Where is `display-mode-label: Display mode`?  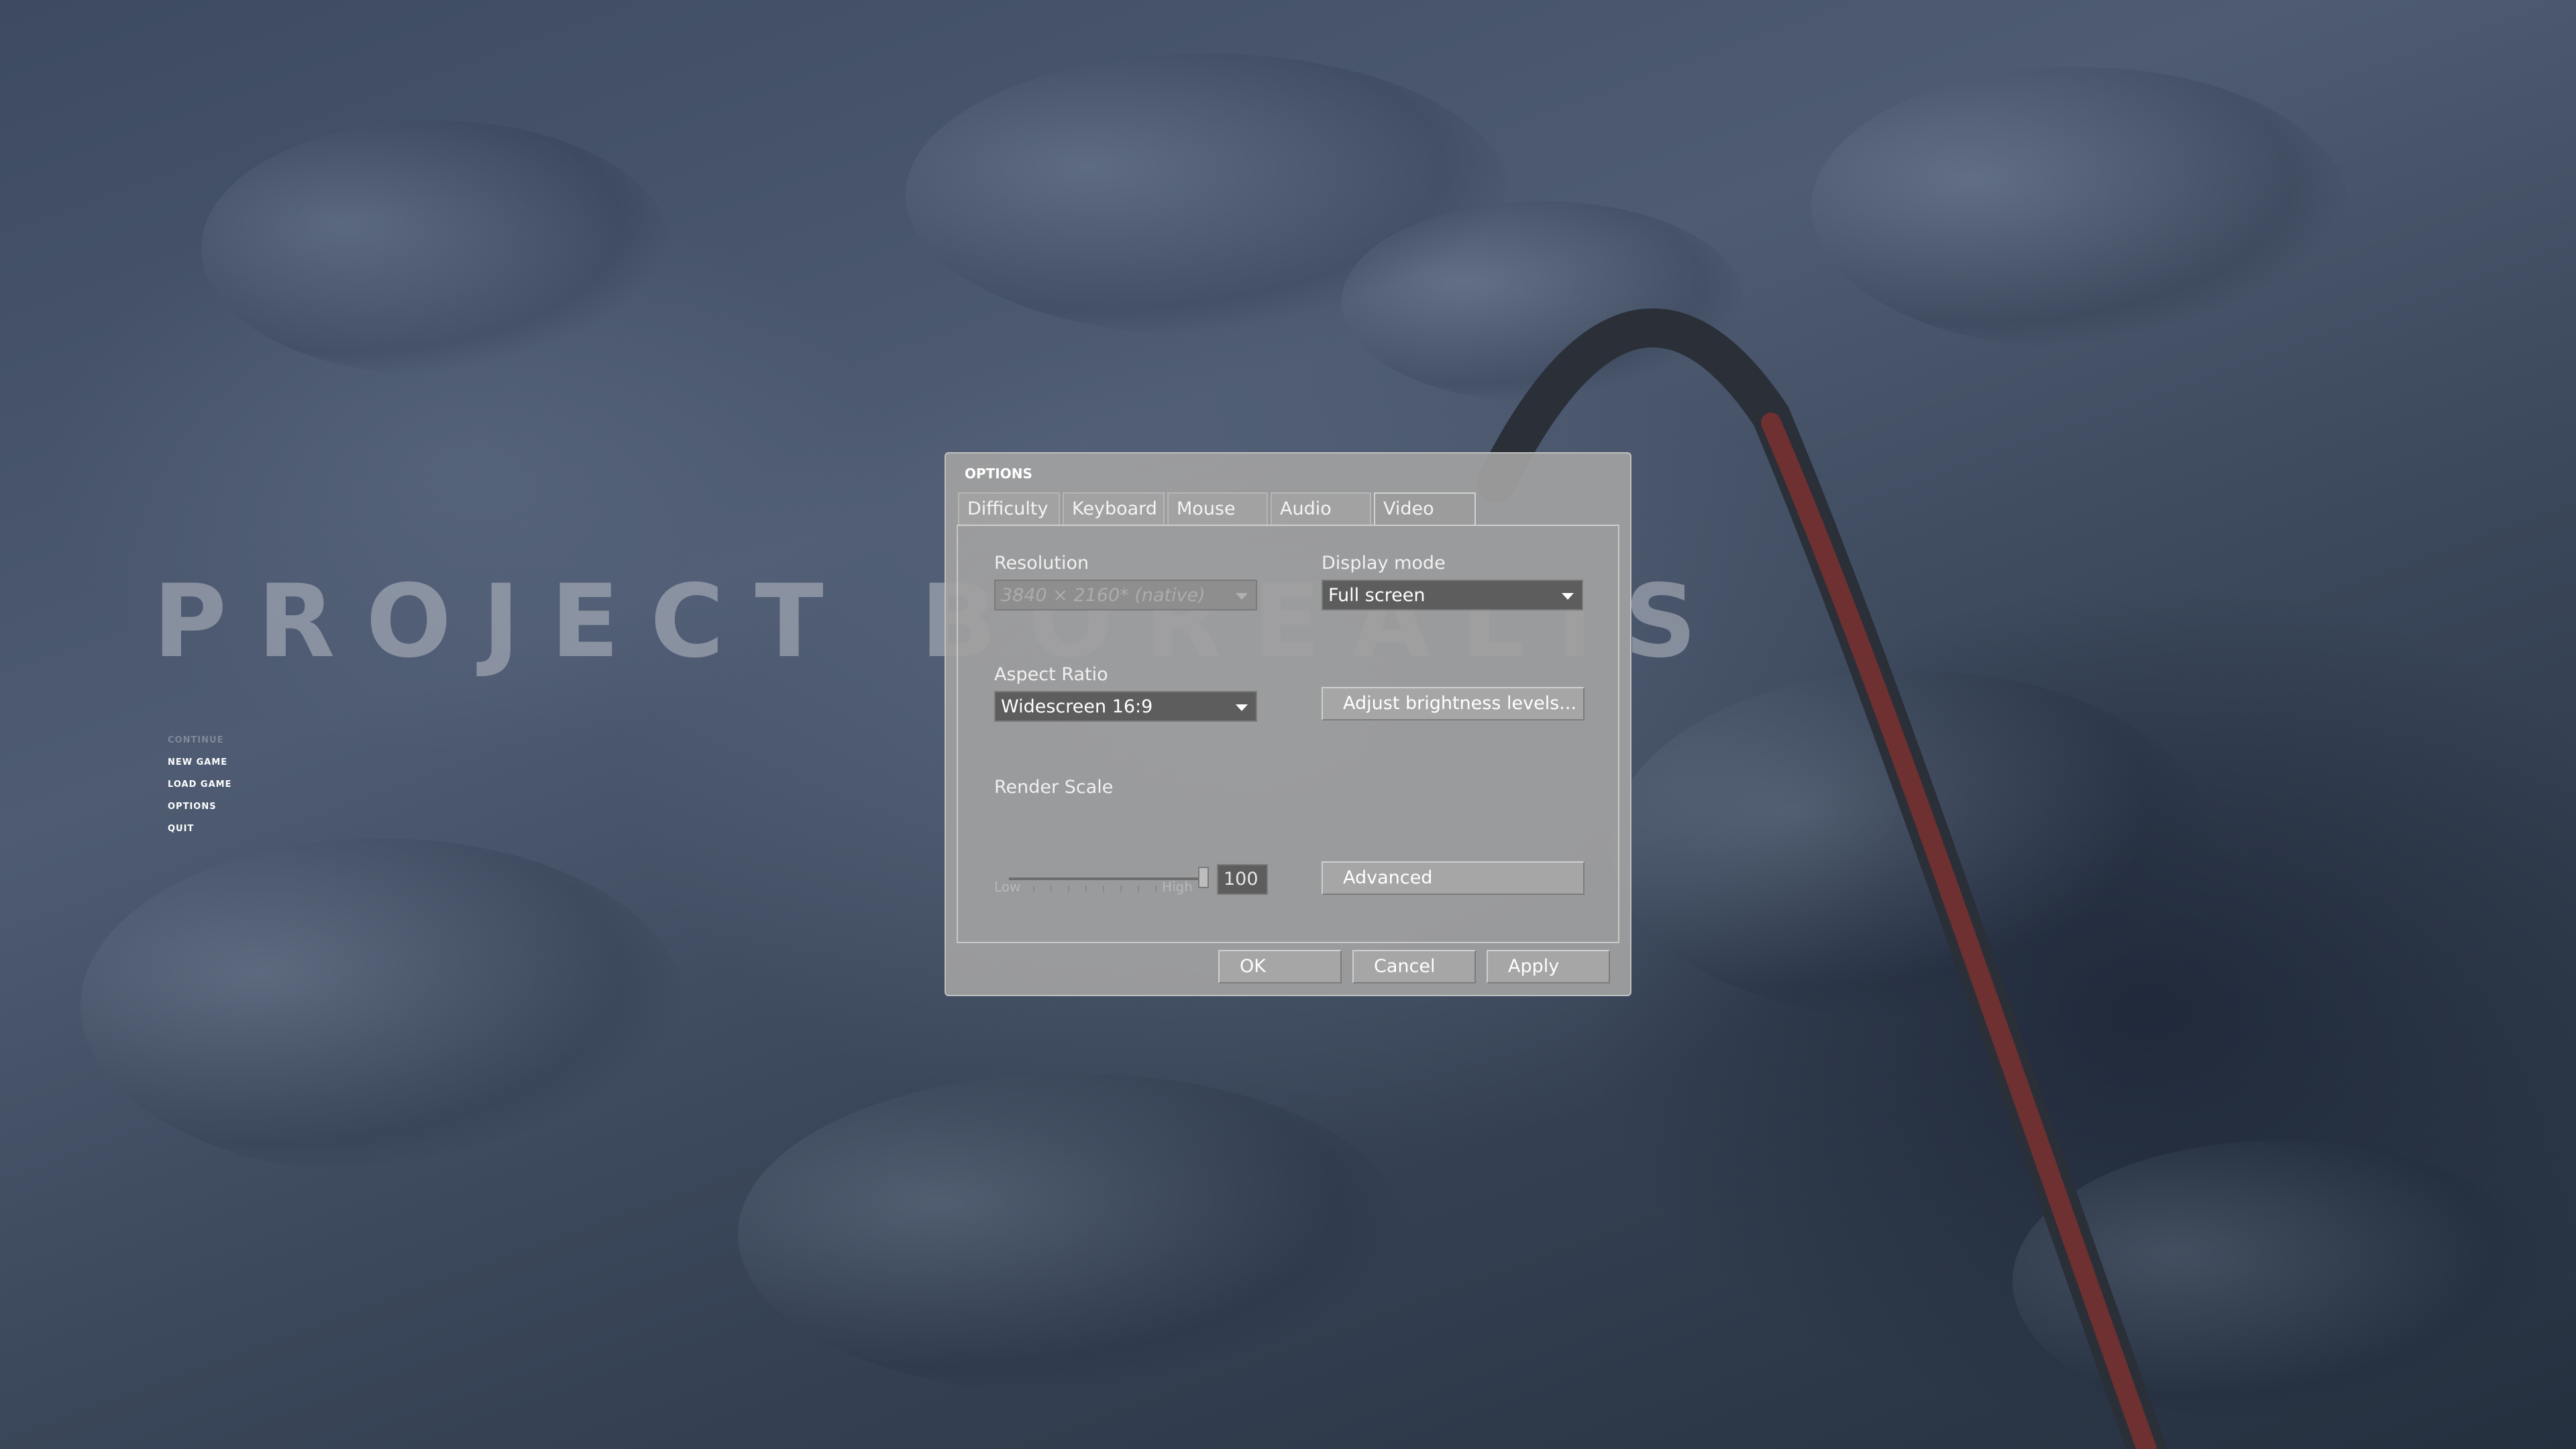
display-mode-label: Display mode is located at coordinates (1384, 563).